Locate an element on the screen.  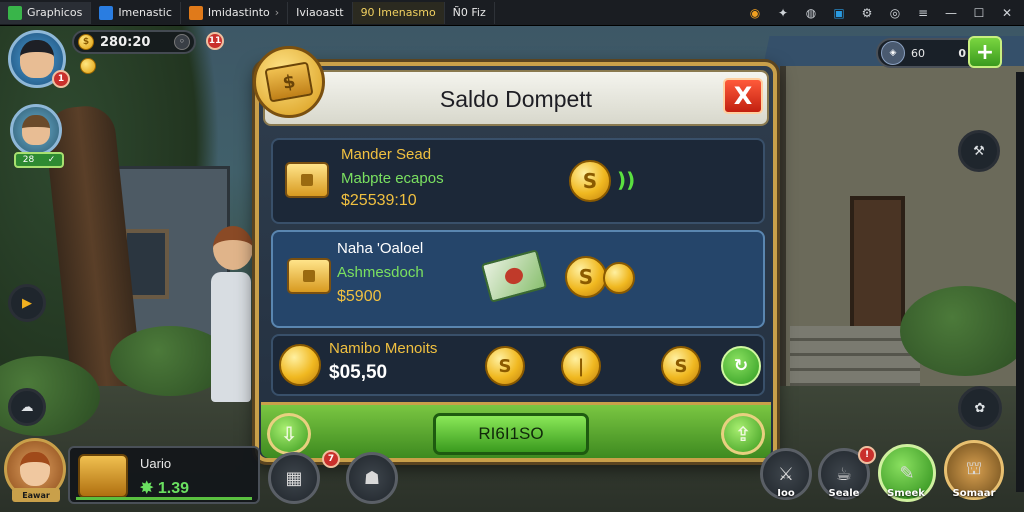
tab-close-icon: › is located at coordinates (277, 12).